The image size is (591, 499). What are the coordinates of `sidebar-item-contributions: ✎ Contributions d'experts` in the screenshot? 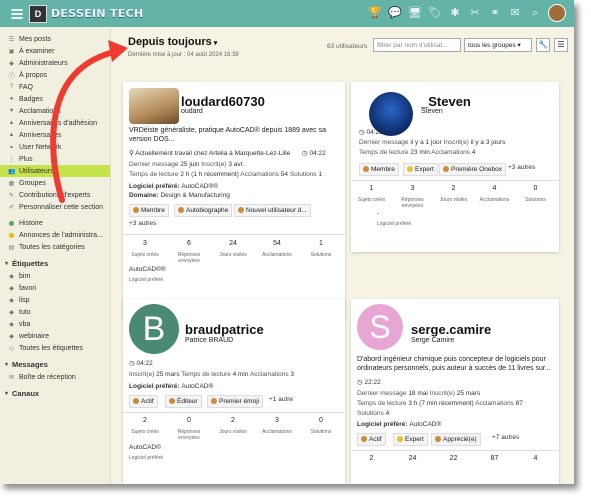 It's located at (55, 195).